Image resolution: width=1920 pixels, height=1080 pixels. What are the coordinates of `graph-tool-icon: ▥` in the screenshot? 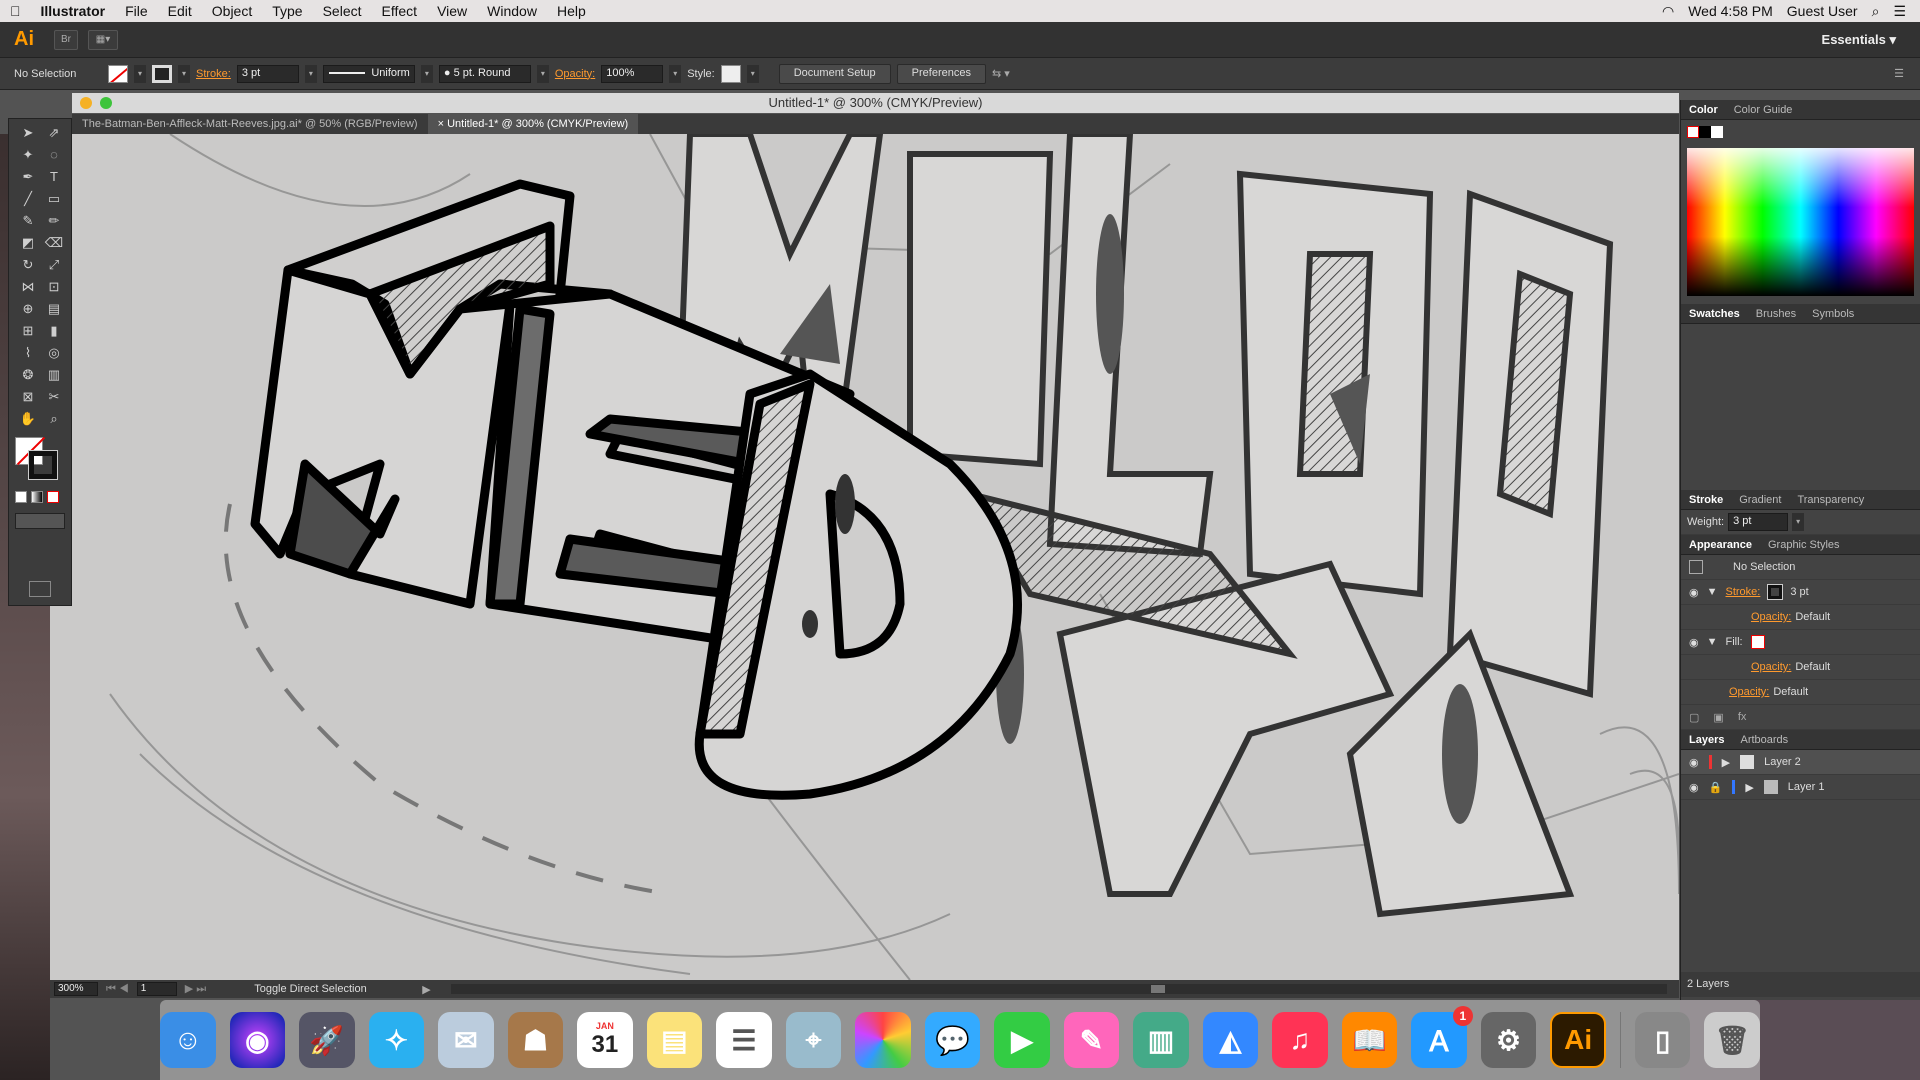 It's located at (54, 375).